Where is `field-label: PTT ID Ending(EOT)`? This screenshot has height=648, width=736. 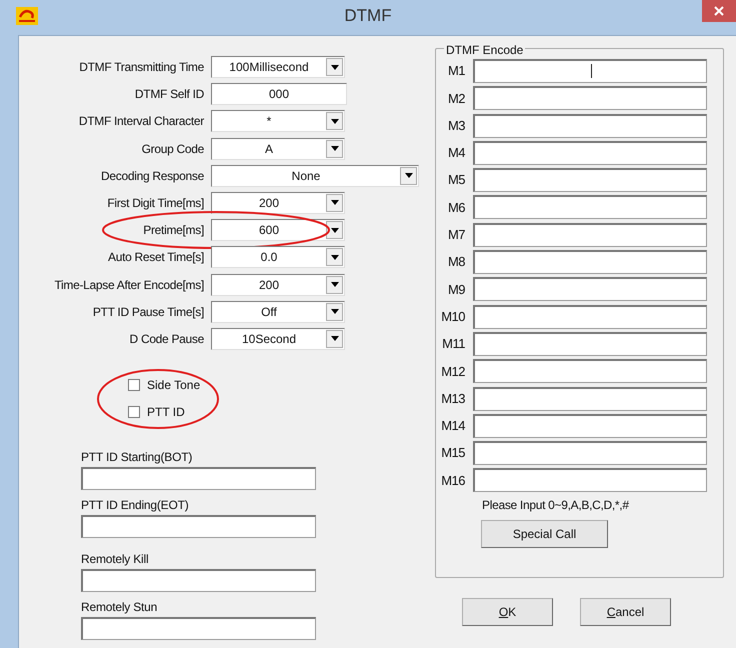
field-label: PTT ID Ending(EOT) is located at coordinates (135, 505).